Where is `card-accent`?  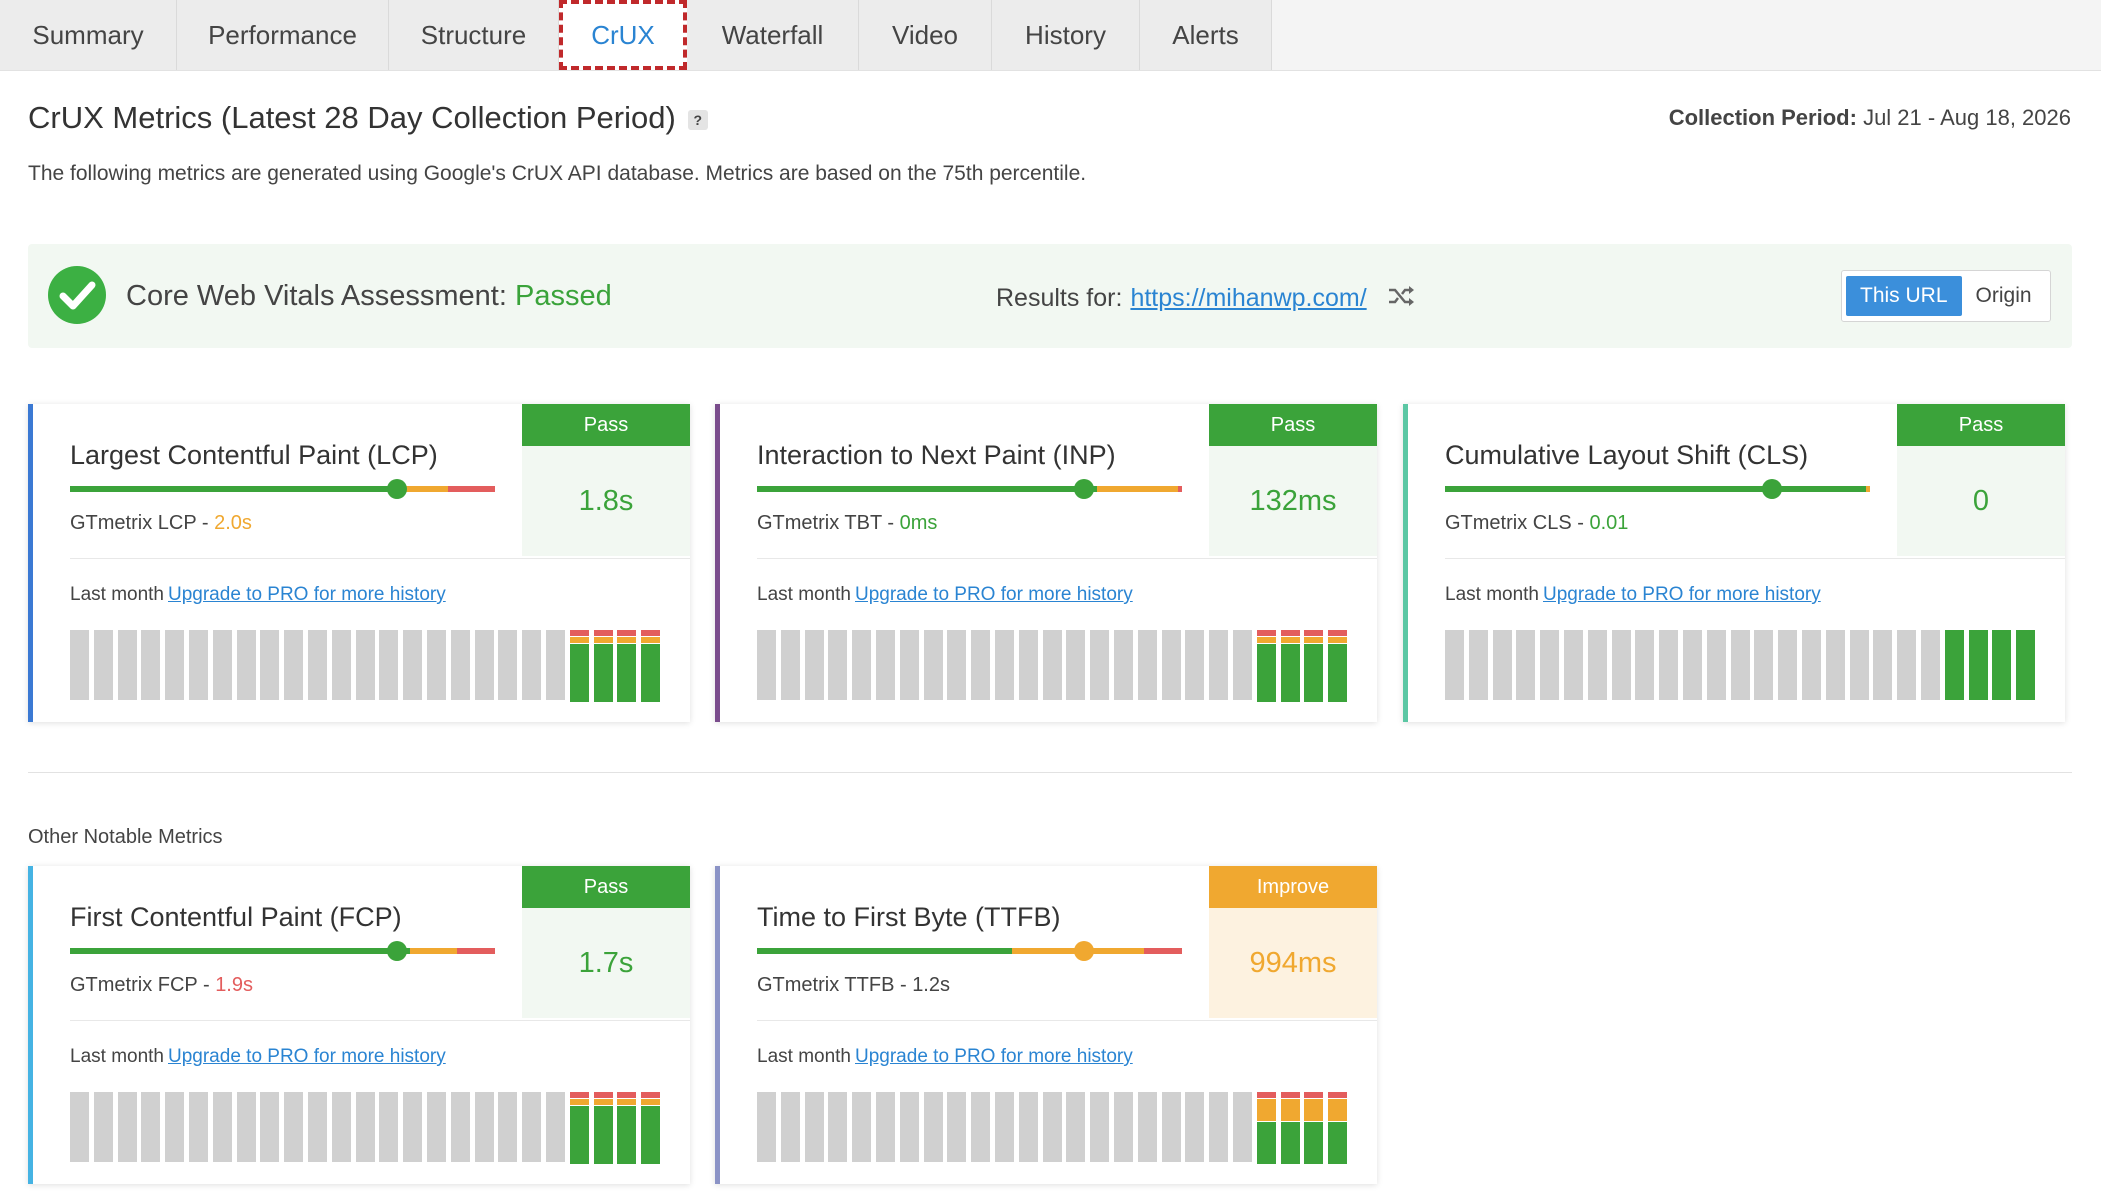 card-accent is located at coordinates (30, 563).